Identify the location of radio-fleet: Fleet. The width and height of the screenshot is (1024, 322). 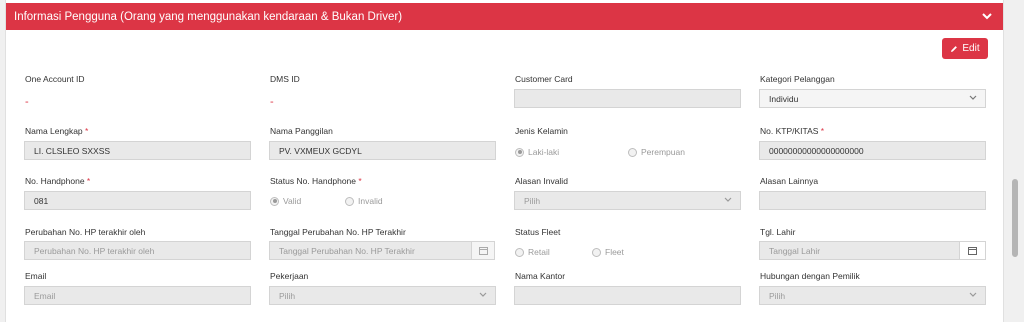
(608, 252).